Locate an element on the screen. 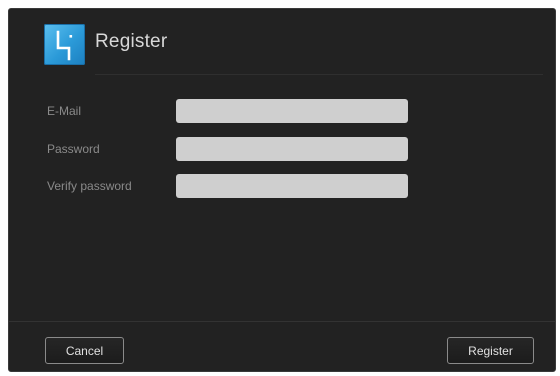  verify-password-label: Verify password is located at coordinates (89, 186).